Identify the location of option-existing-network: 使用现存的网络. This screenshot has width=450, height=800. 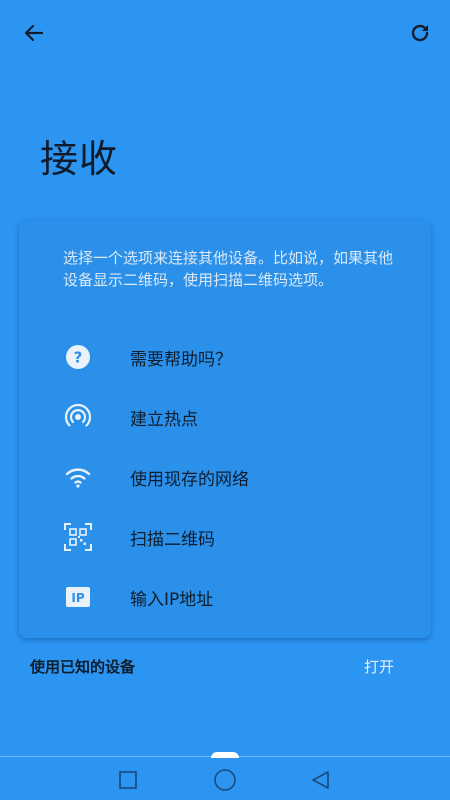
(225, 477).